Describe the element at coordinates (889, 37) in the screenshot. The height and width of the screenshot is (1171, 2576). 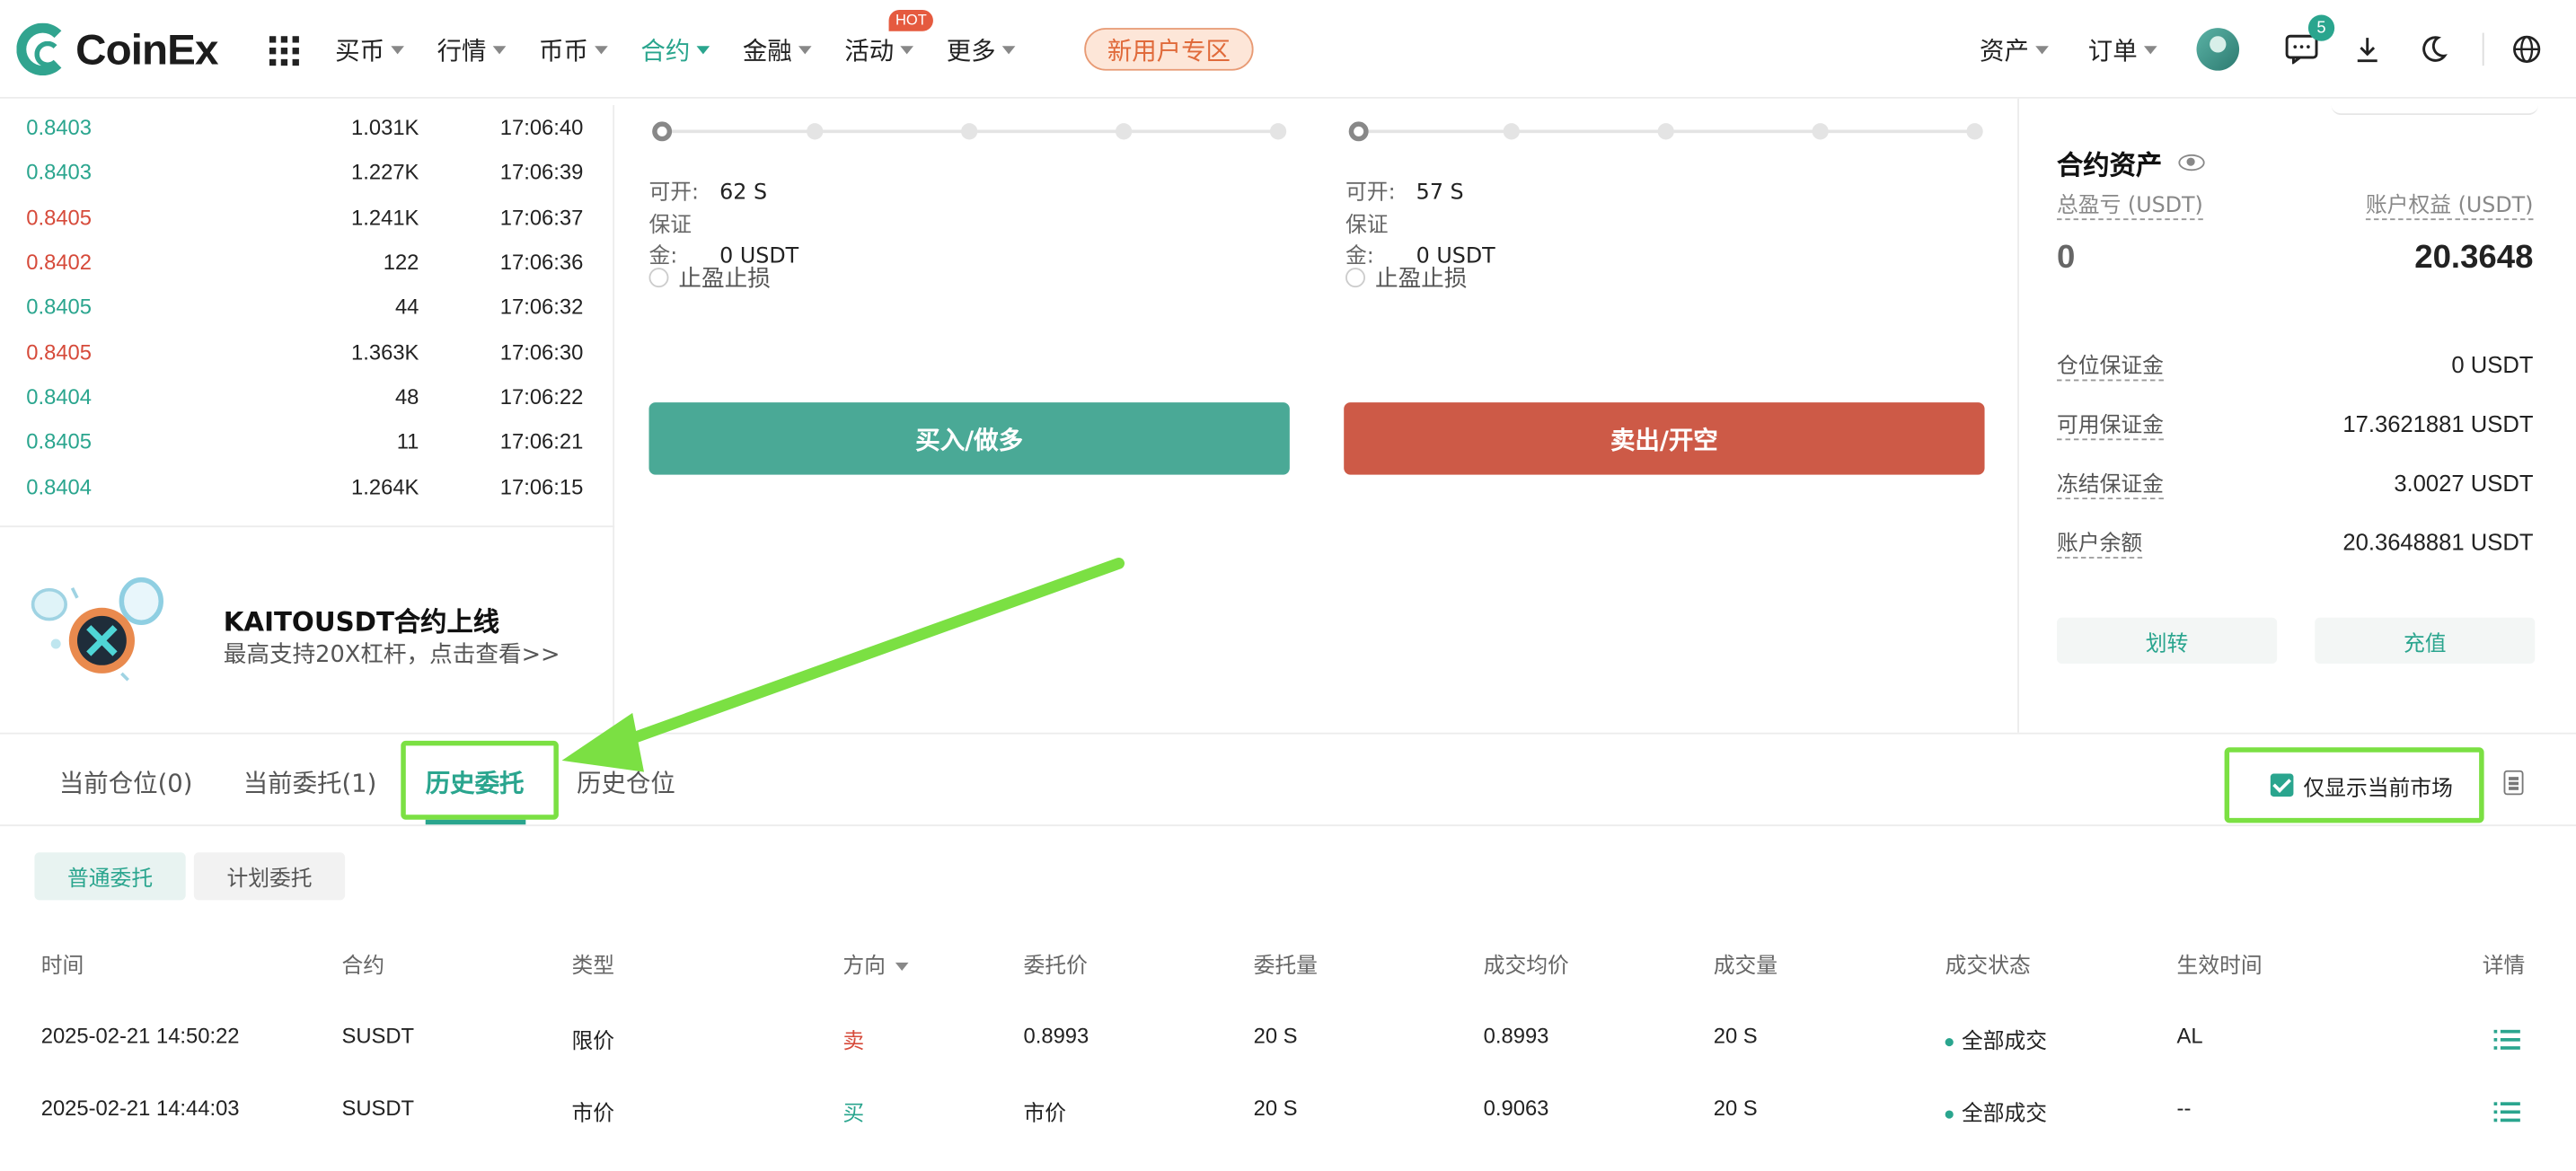
I see `menu-activities: 活动 HOT` at that location.